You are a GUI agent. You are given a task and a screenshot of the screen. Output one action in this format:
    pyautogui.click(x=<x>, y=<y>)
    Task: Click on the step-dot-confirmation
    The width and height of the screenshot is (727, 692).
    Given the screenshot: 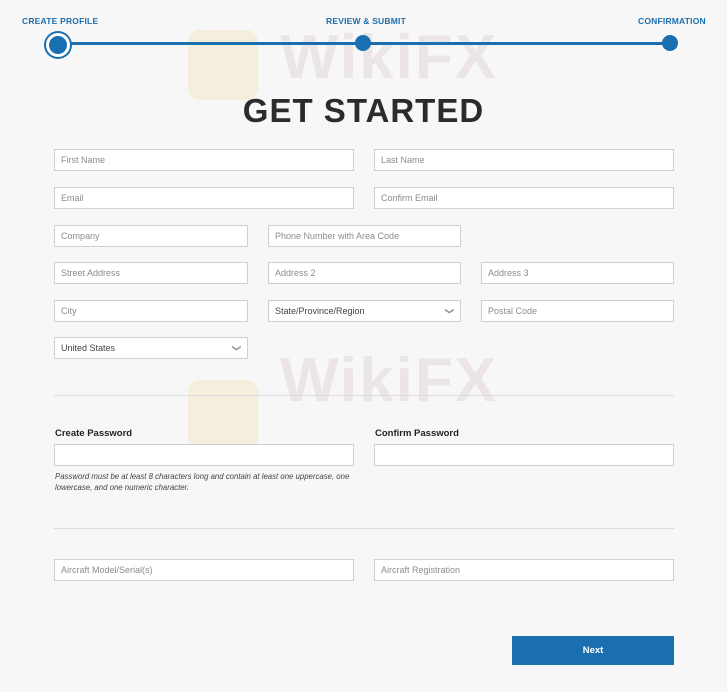 What is the action you would take?
    pyautogui.click(x=670, y=43)
    